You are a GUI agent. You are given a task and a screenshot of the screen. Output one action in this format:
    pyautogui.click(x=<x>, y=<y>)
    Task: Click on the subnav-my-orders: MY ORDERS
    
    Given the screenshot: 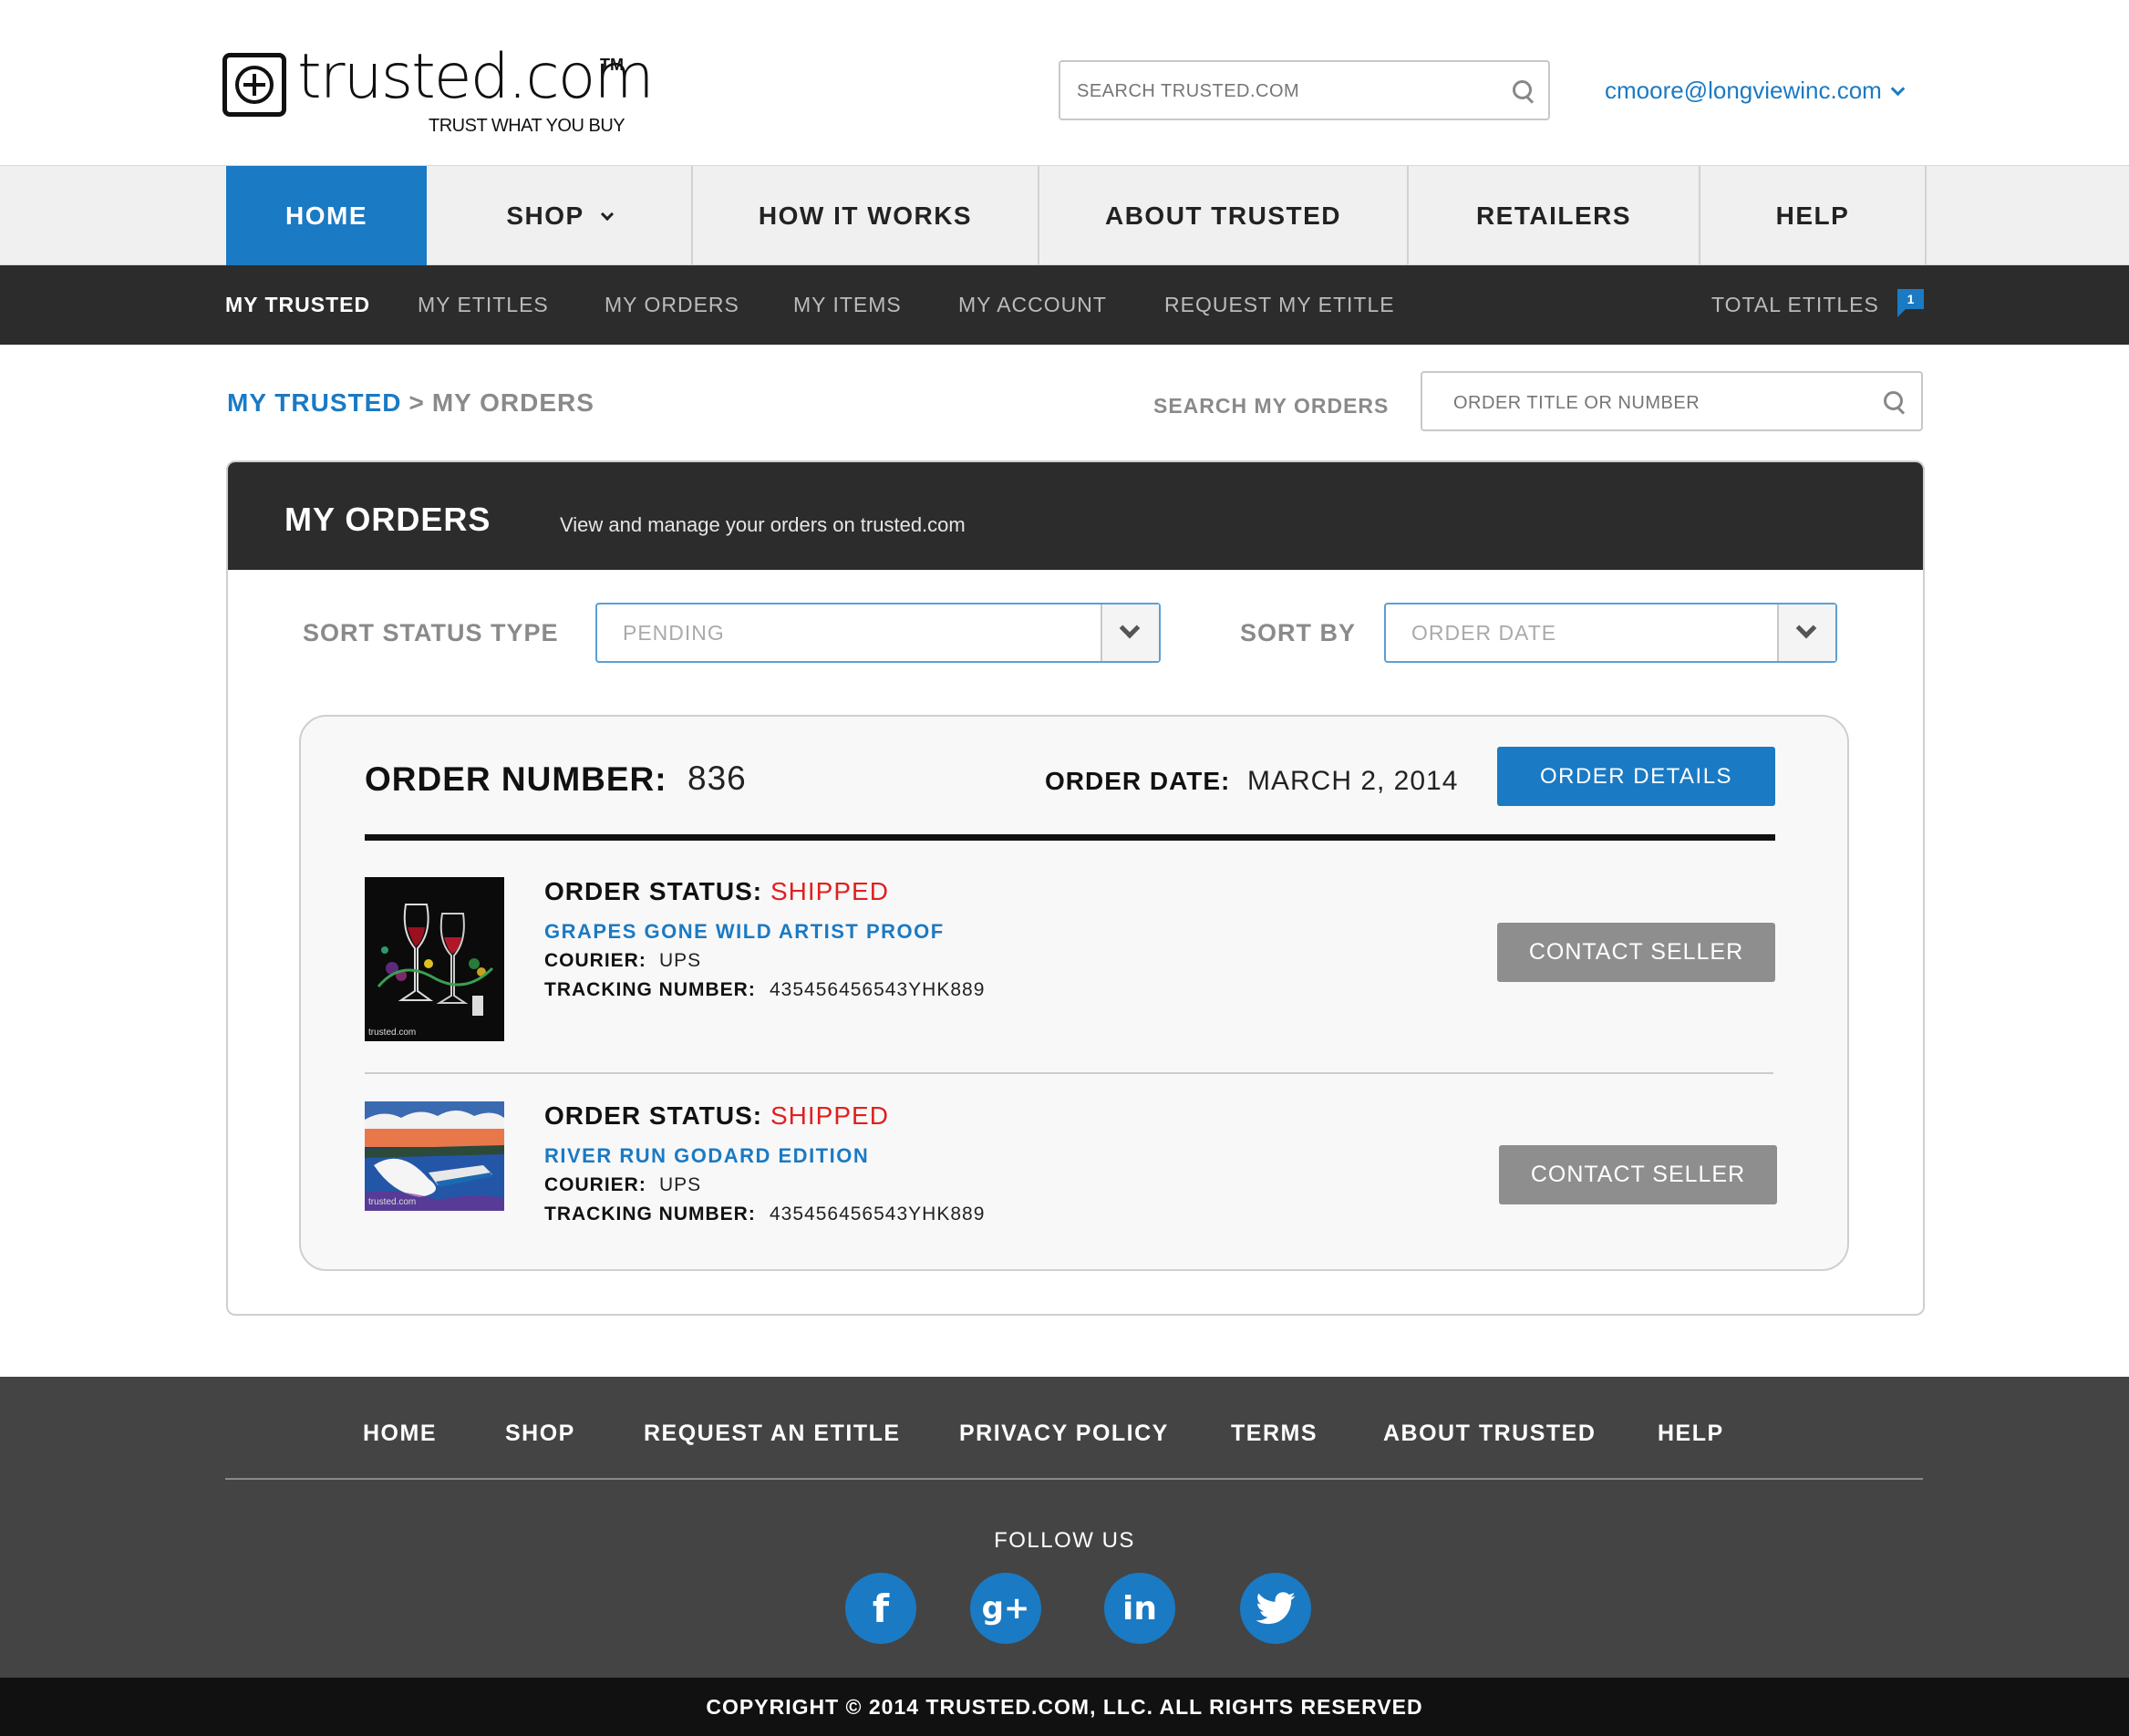 What is the action you would take?
    pyautogui.click(x=672, y=305)
    